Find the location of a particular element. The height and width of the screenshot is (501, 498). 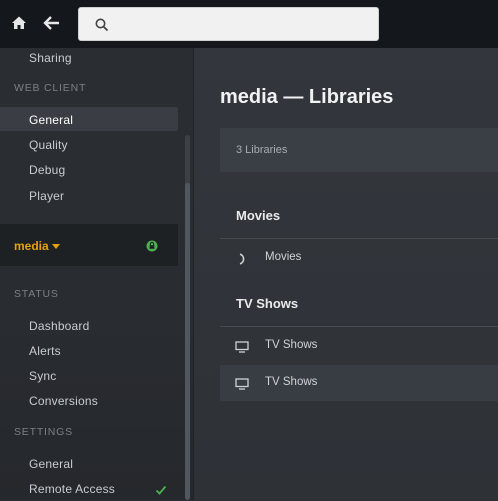

sidebar-item-sync: Sync is located at coordinates (42, 376).